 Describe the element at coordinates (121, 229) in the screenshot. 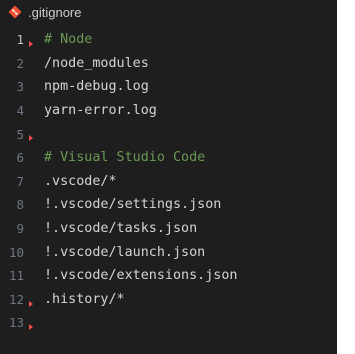

I see `code-text: !.vscode/tasks.json` at that location.